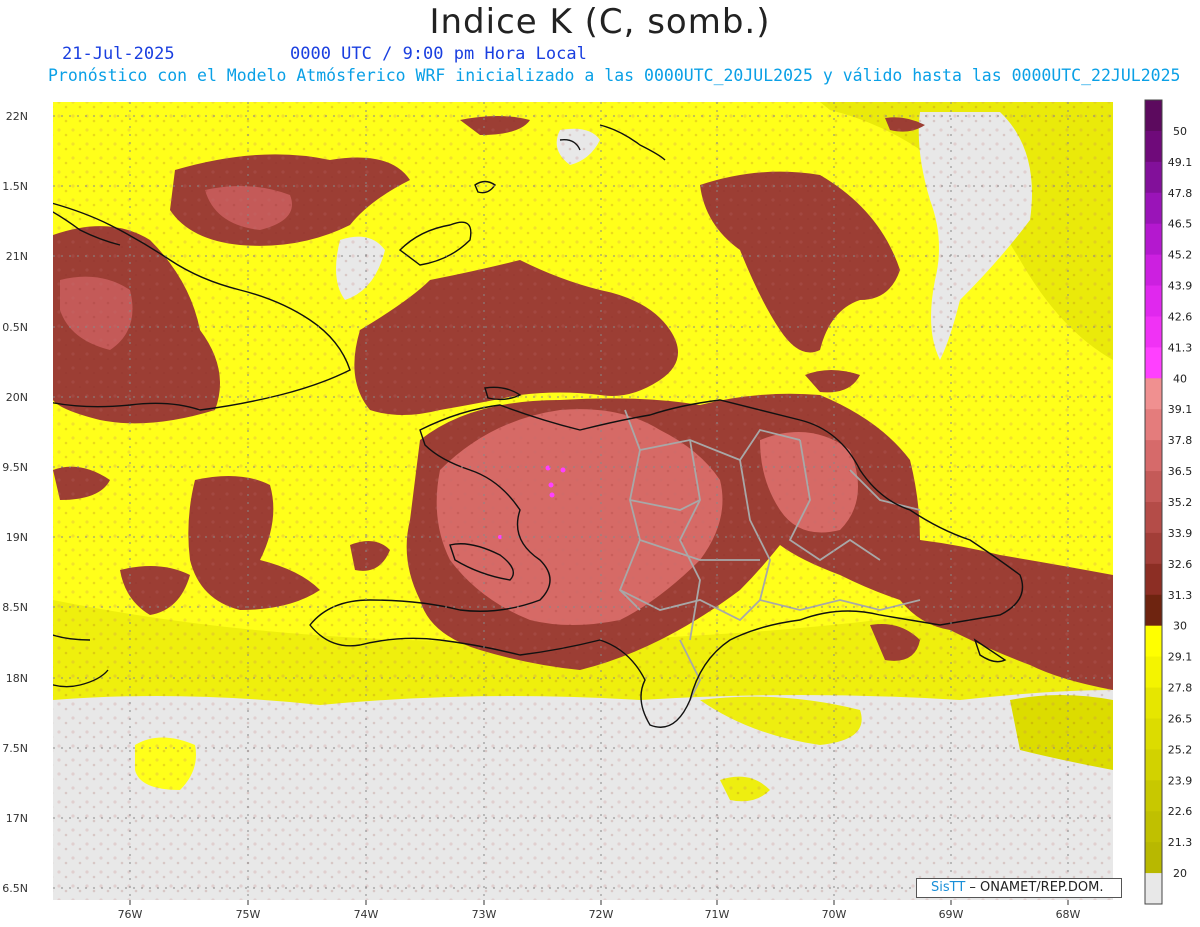 The height and width of the screenshot is (927, 1200). What do you see at coordinates (15, 748) in the screenshot?
I see `lat-label: 7.5N` at bounding box center [15, 748].